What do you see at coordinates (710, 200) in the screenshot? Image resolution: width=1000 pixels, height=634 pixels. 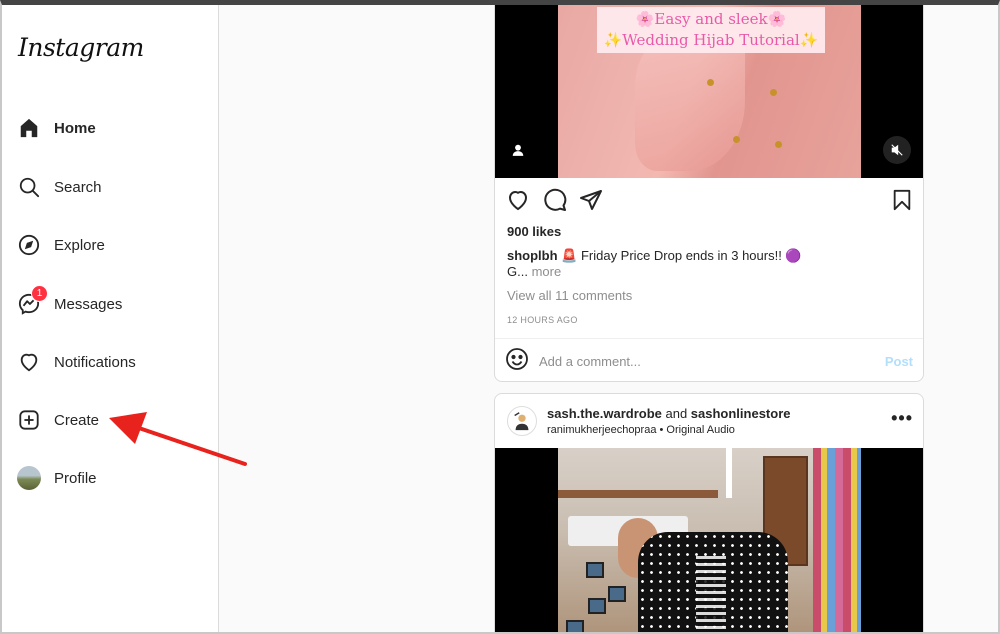 I see `post-actions` at bounding box center [710, 200].